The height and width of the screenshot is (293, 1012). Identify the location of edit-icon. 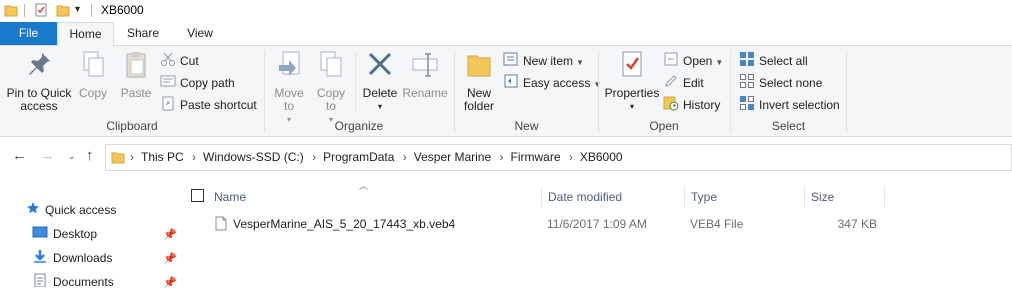
(671, 84).